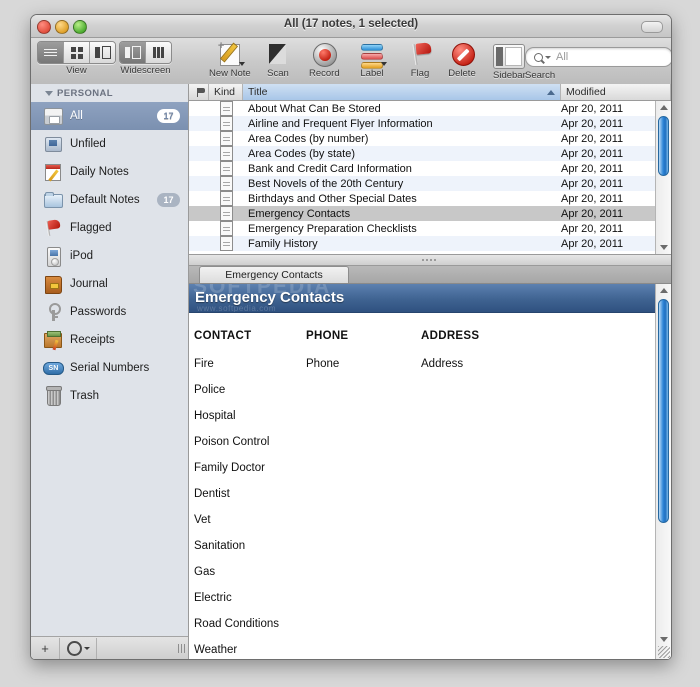 This screenshot has width=700, height=687. What do you see at coordinates (430, 108) in the screenshot?
I see `table-row: About What Can Be Stored Apr 20, 2011` at bounding box center [430, 108].